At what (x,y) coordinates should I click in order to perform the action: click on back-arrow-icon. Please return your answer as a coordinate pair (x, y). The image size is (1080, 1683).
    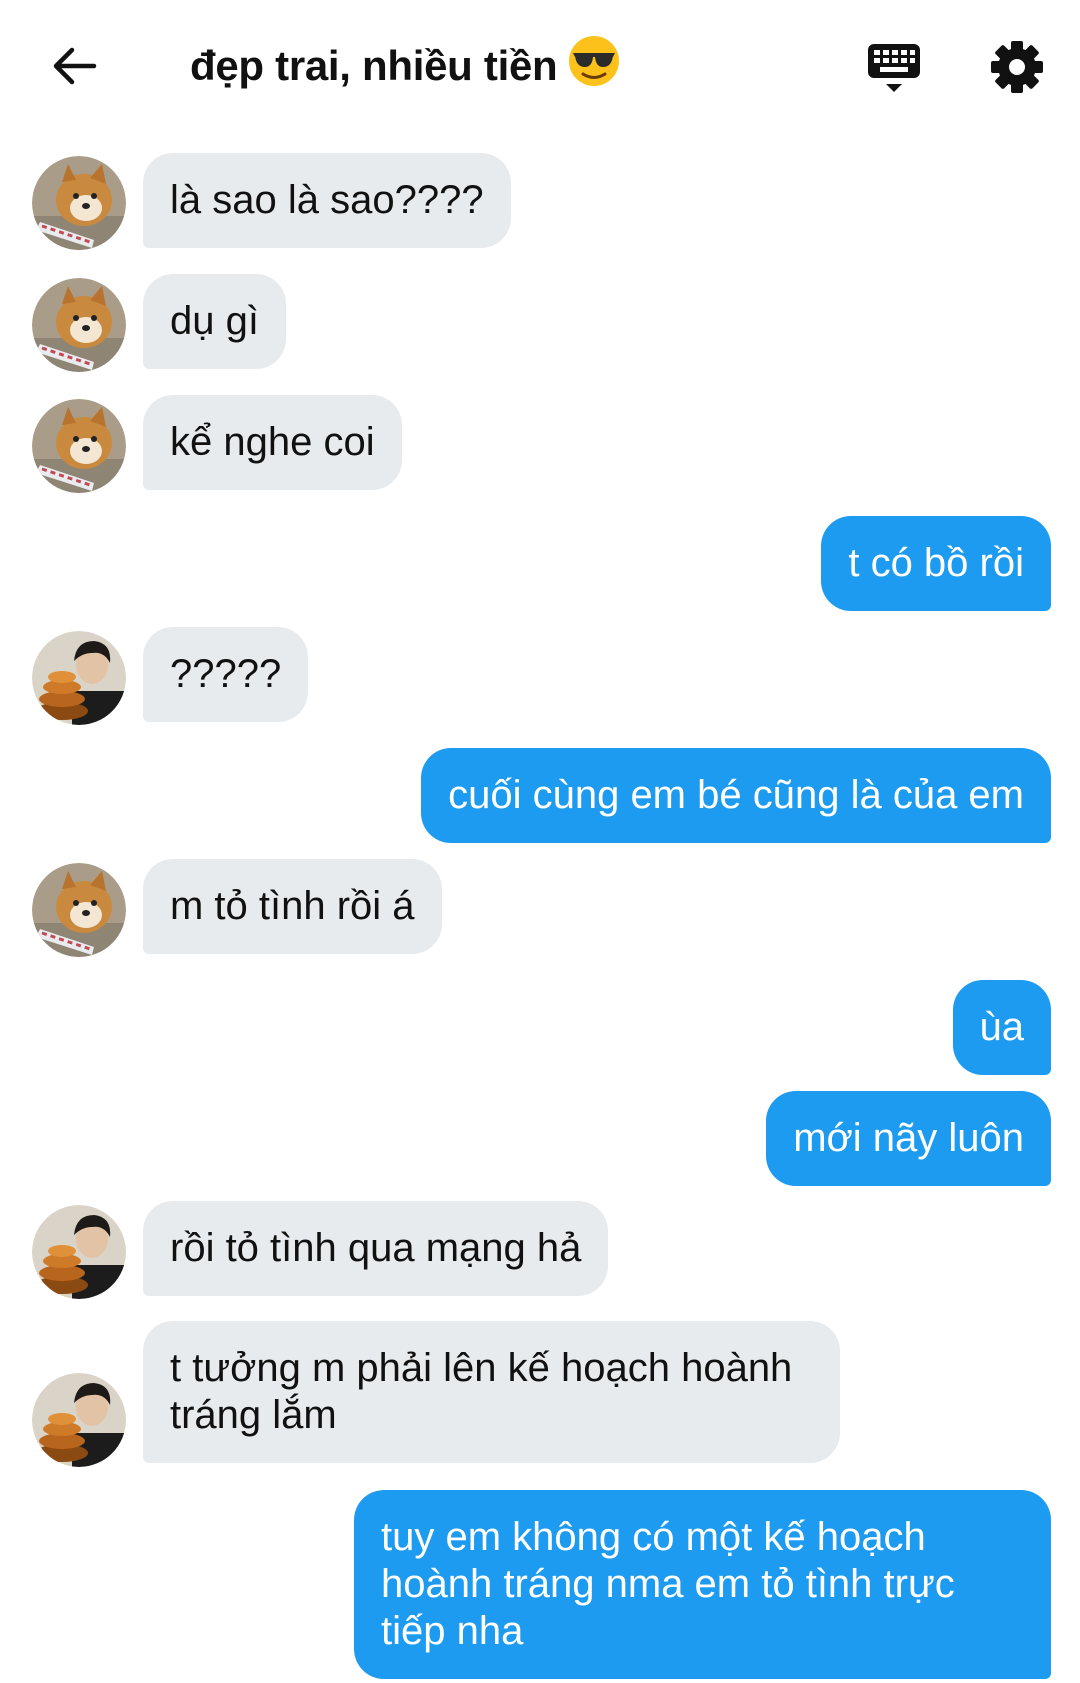
    Looking at the image, I should click on (75, 66).